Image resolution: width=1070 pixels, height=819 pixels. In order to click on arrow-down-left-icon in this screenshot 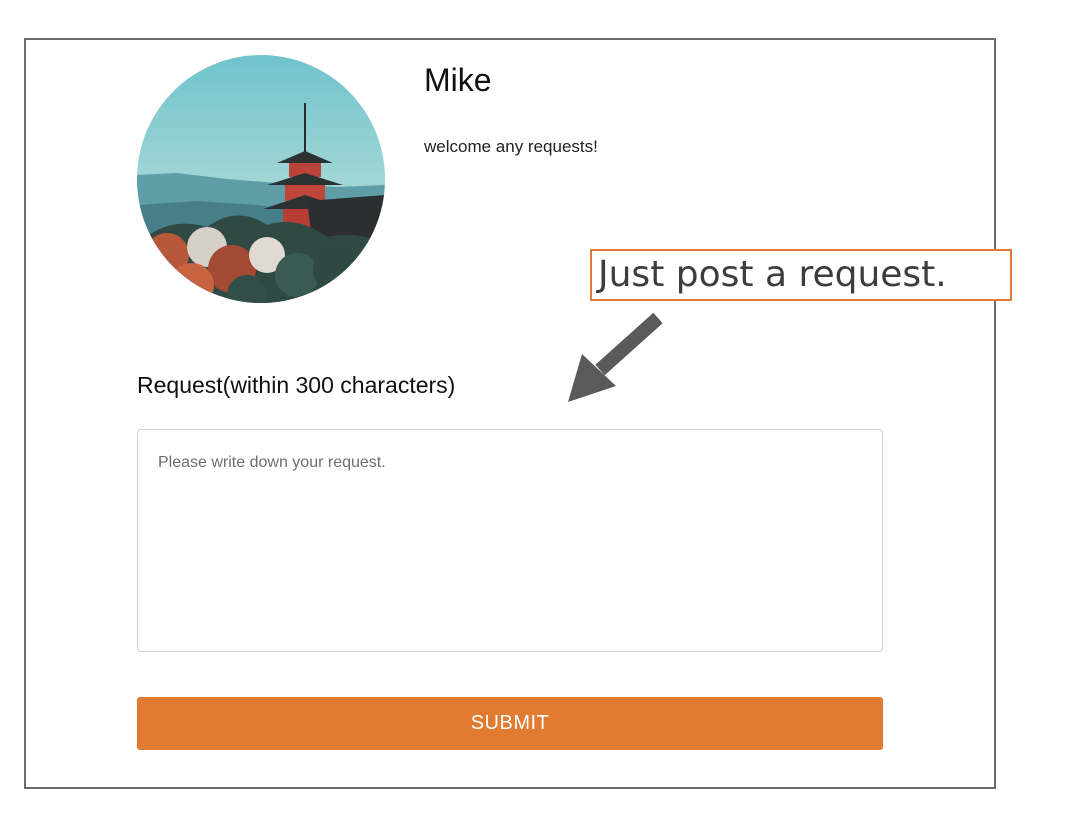, I will do `click(615, 357)`.